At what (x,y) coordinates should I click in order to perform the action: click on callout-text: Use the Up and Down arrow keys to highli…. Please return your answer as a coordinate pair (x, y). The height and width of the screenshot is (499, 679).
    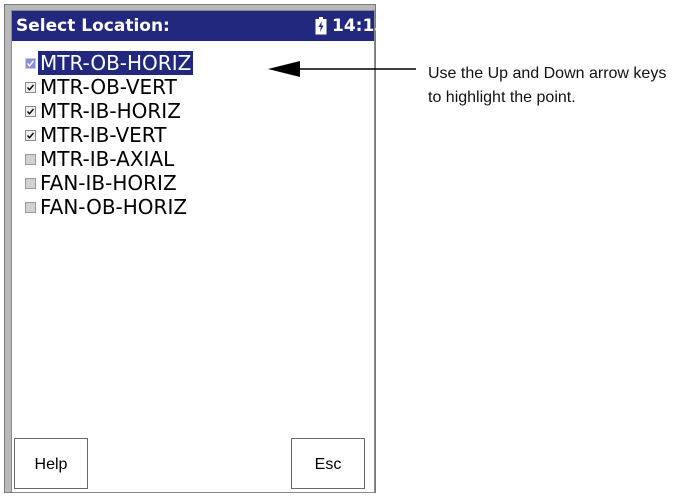
    Looking at the image, I should click on (547, 85).